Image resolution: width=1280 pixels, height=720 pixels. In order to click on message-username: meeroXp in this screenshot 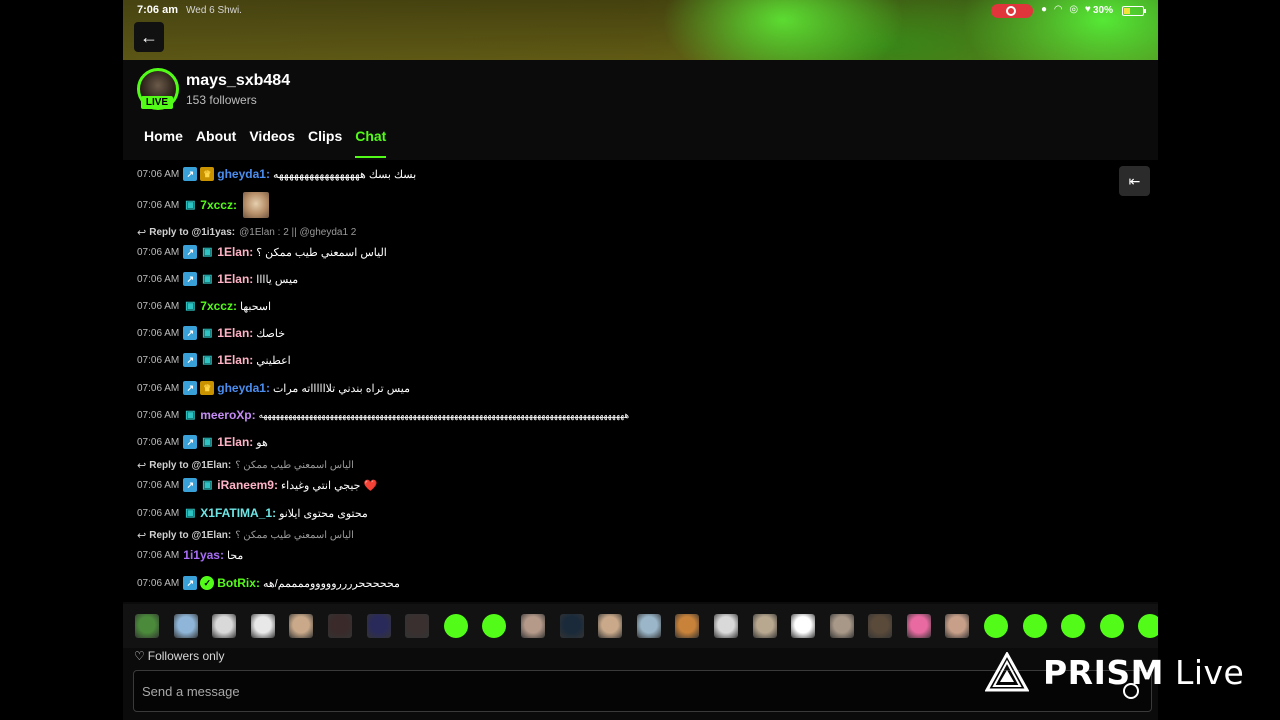, I will do `click(225, 415)`.